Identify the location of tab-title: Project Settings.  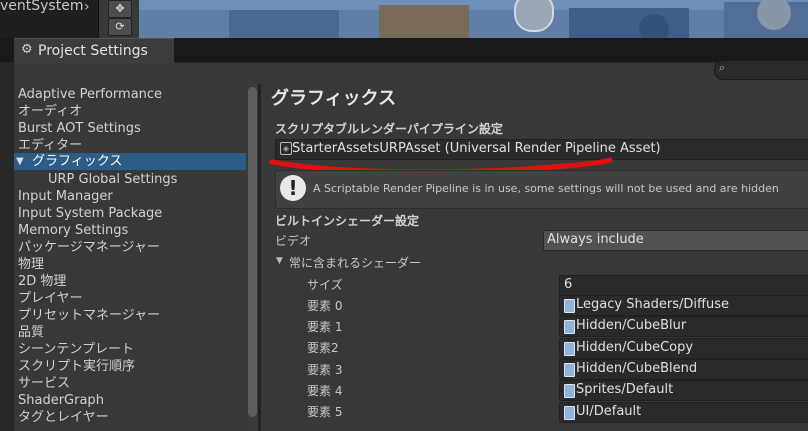
(93, 51).